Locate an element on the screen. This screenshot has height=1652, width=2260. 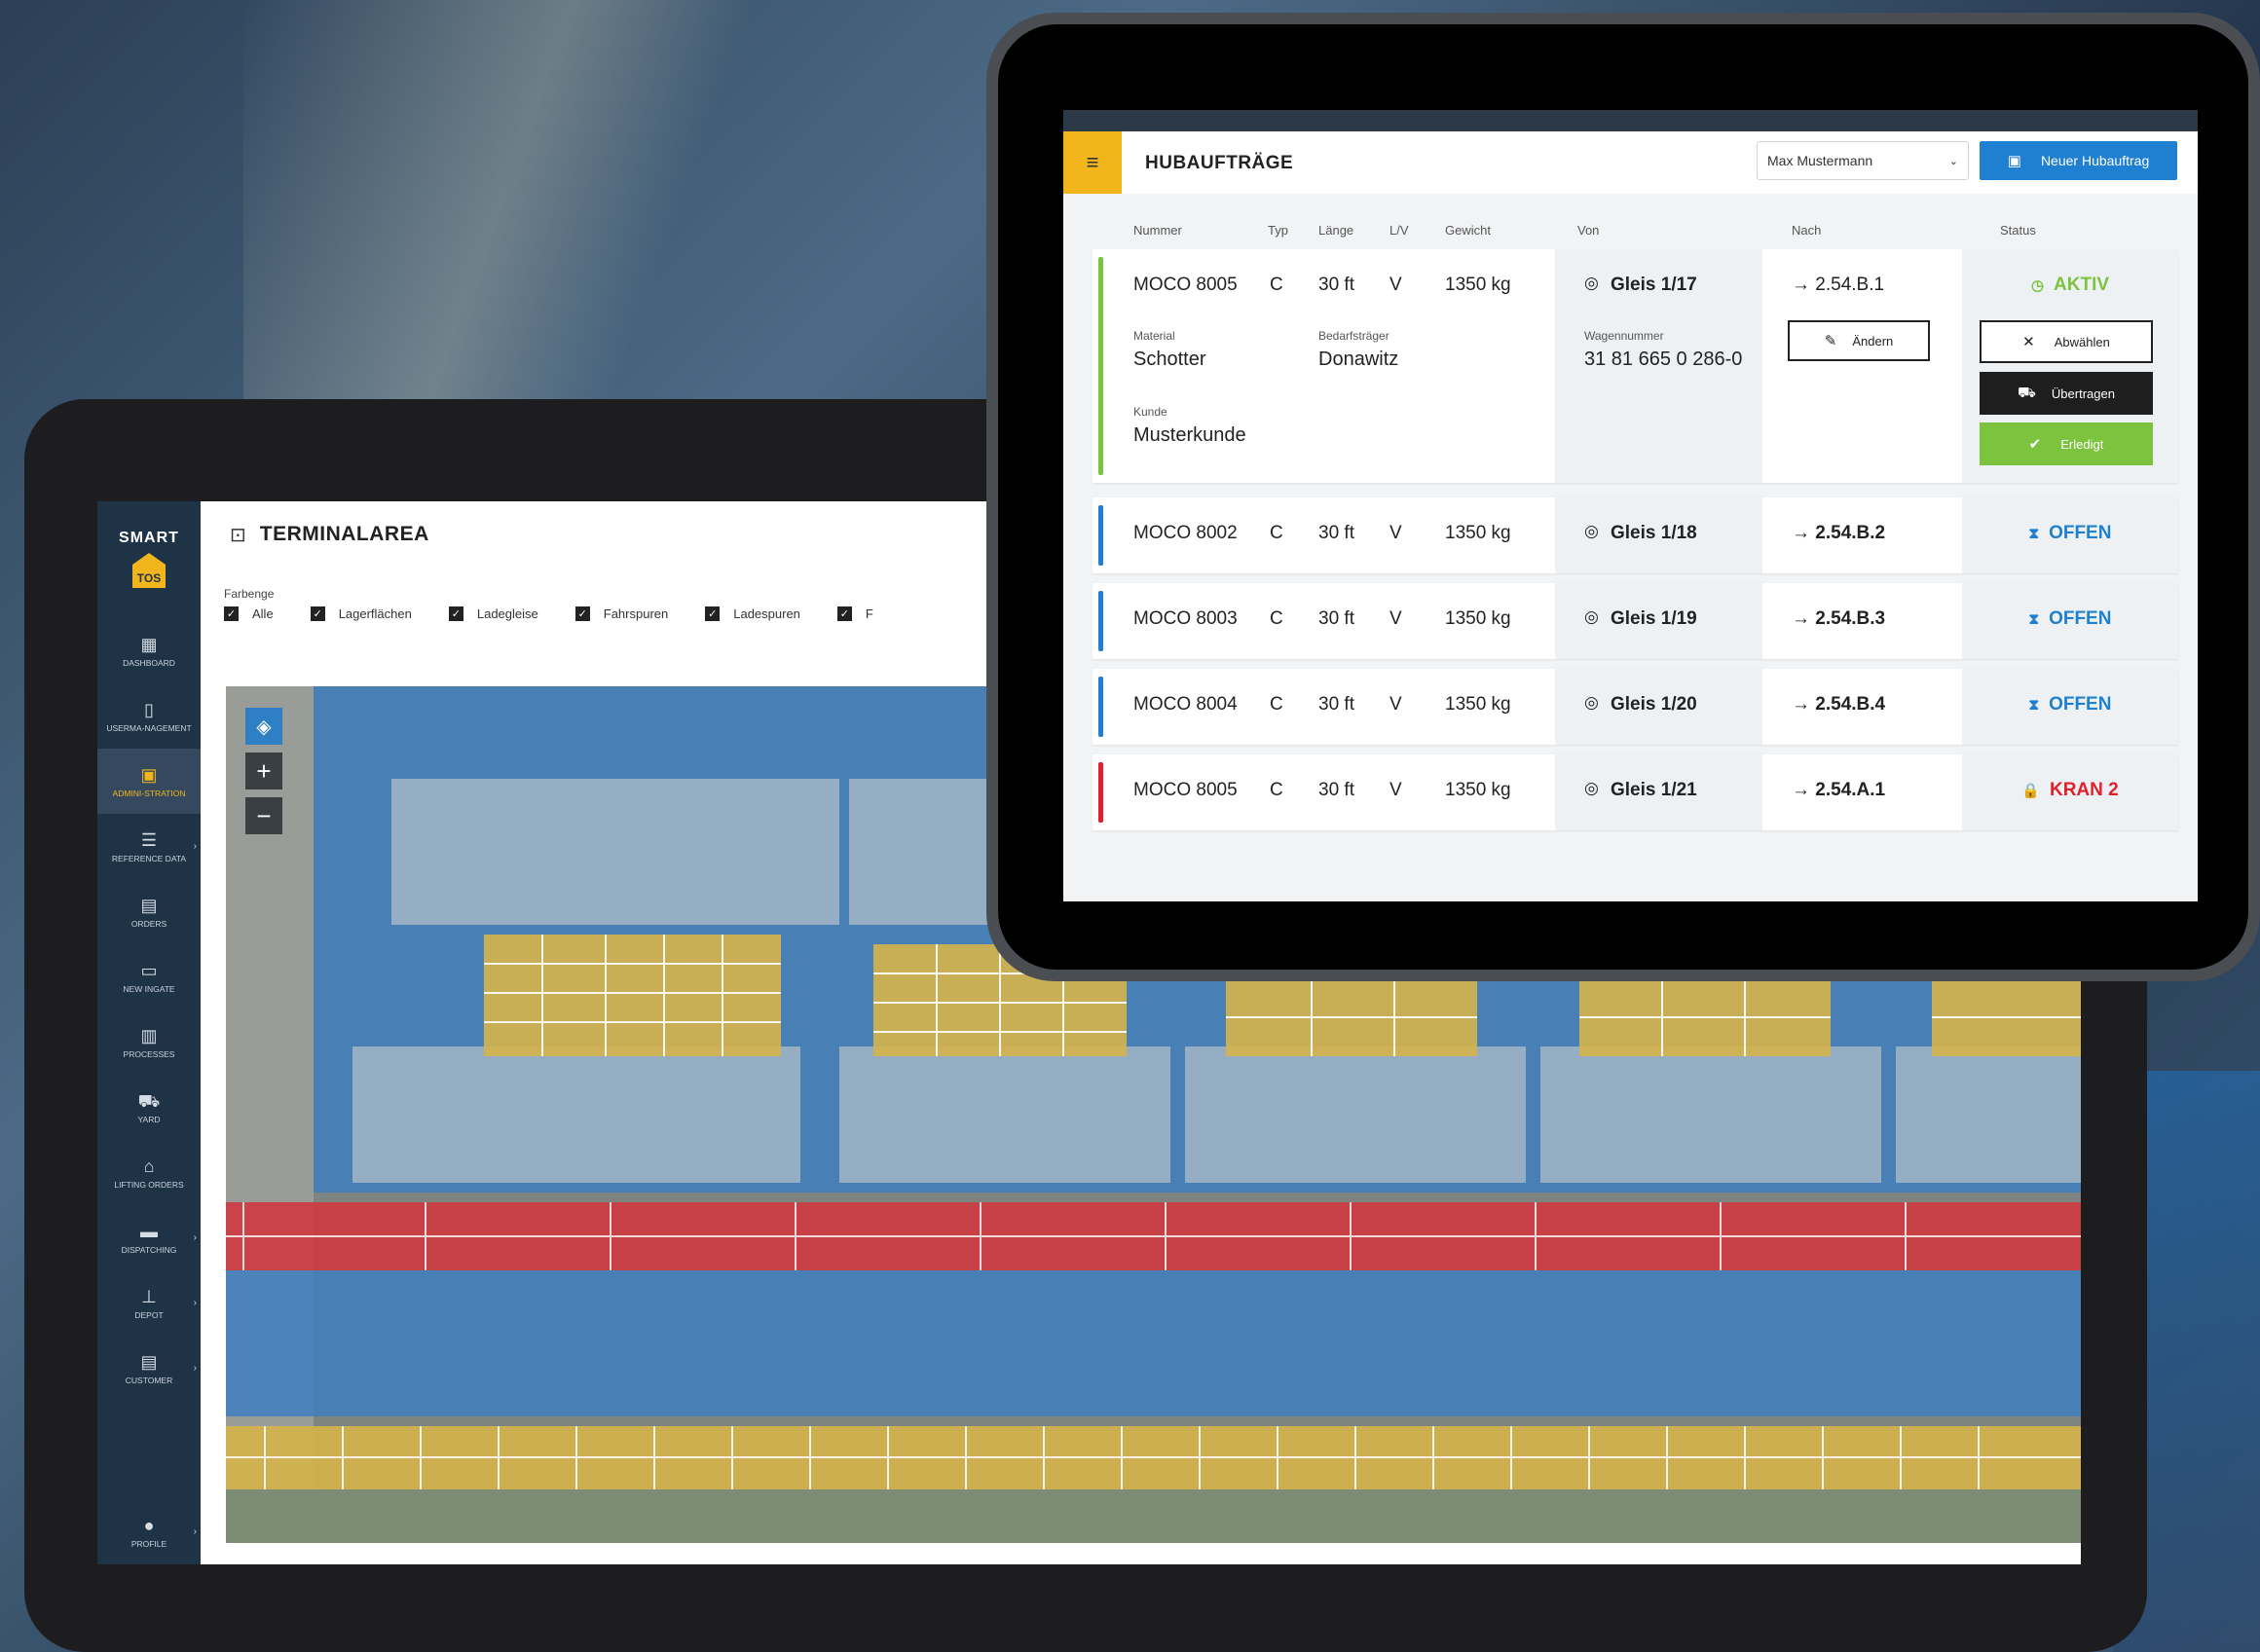
status-badge: ◷ AKTIV is located at coordinates (2070, 285).